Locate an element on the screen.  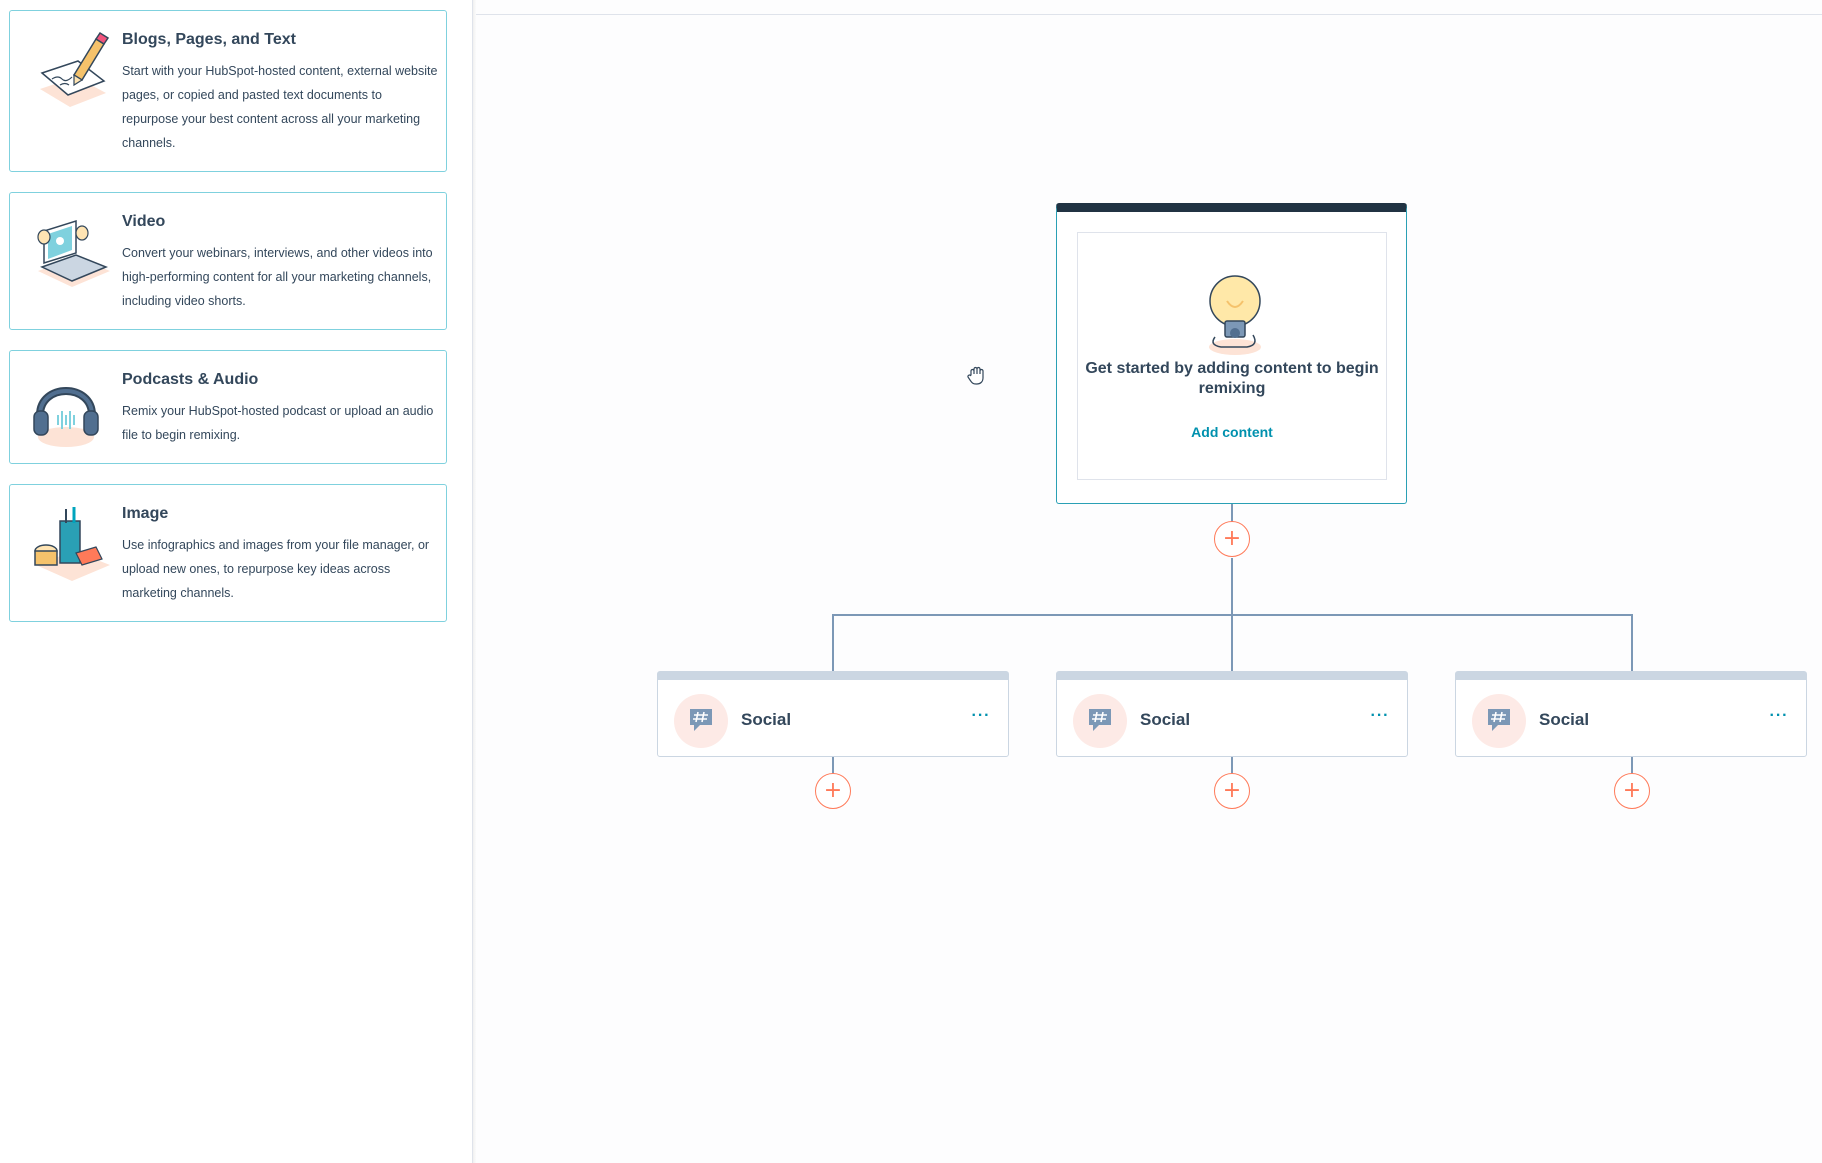
grab-cursor-icon is located at coordinates (975, 375).